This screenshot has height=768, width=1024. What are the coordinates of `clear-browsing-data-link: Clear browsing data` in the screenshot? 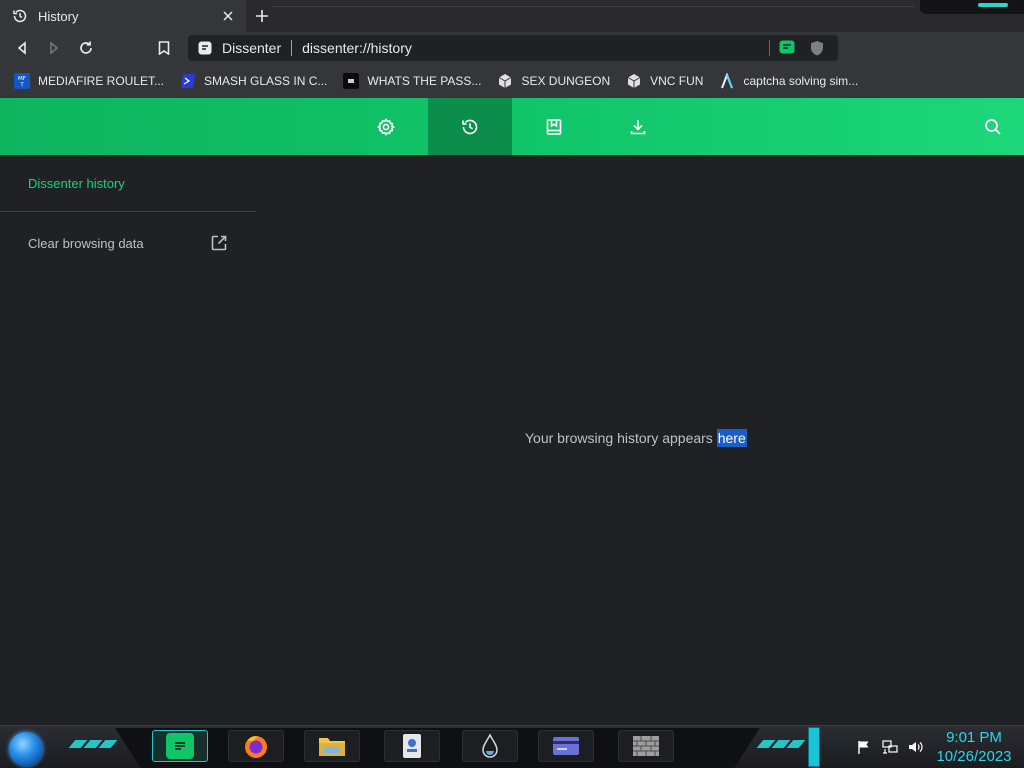 It's located at (128, 243).